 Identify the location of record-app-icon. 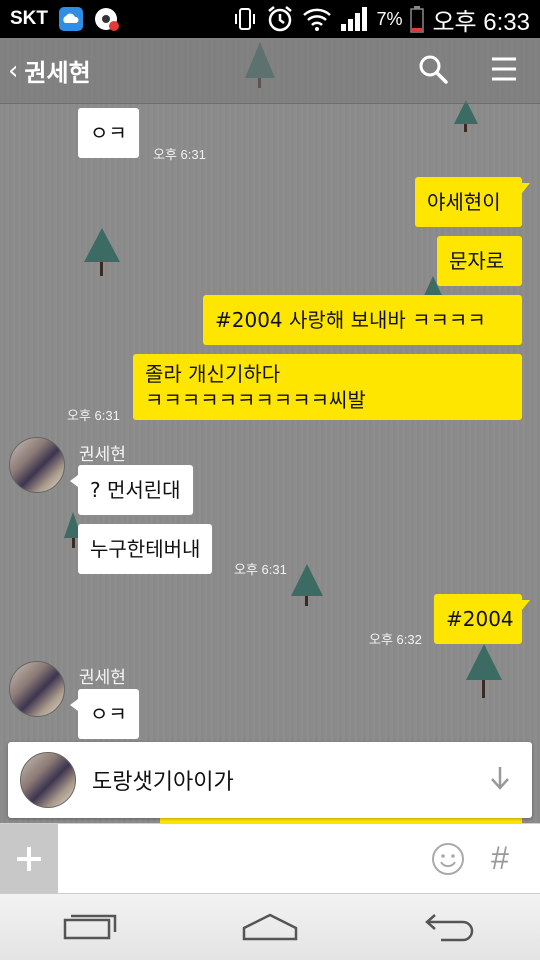
(107, 19).